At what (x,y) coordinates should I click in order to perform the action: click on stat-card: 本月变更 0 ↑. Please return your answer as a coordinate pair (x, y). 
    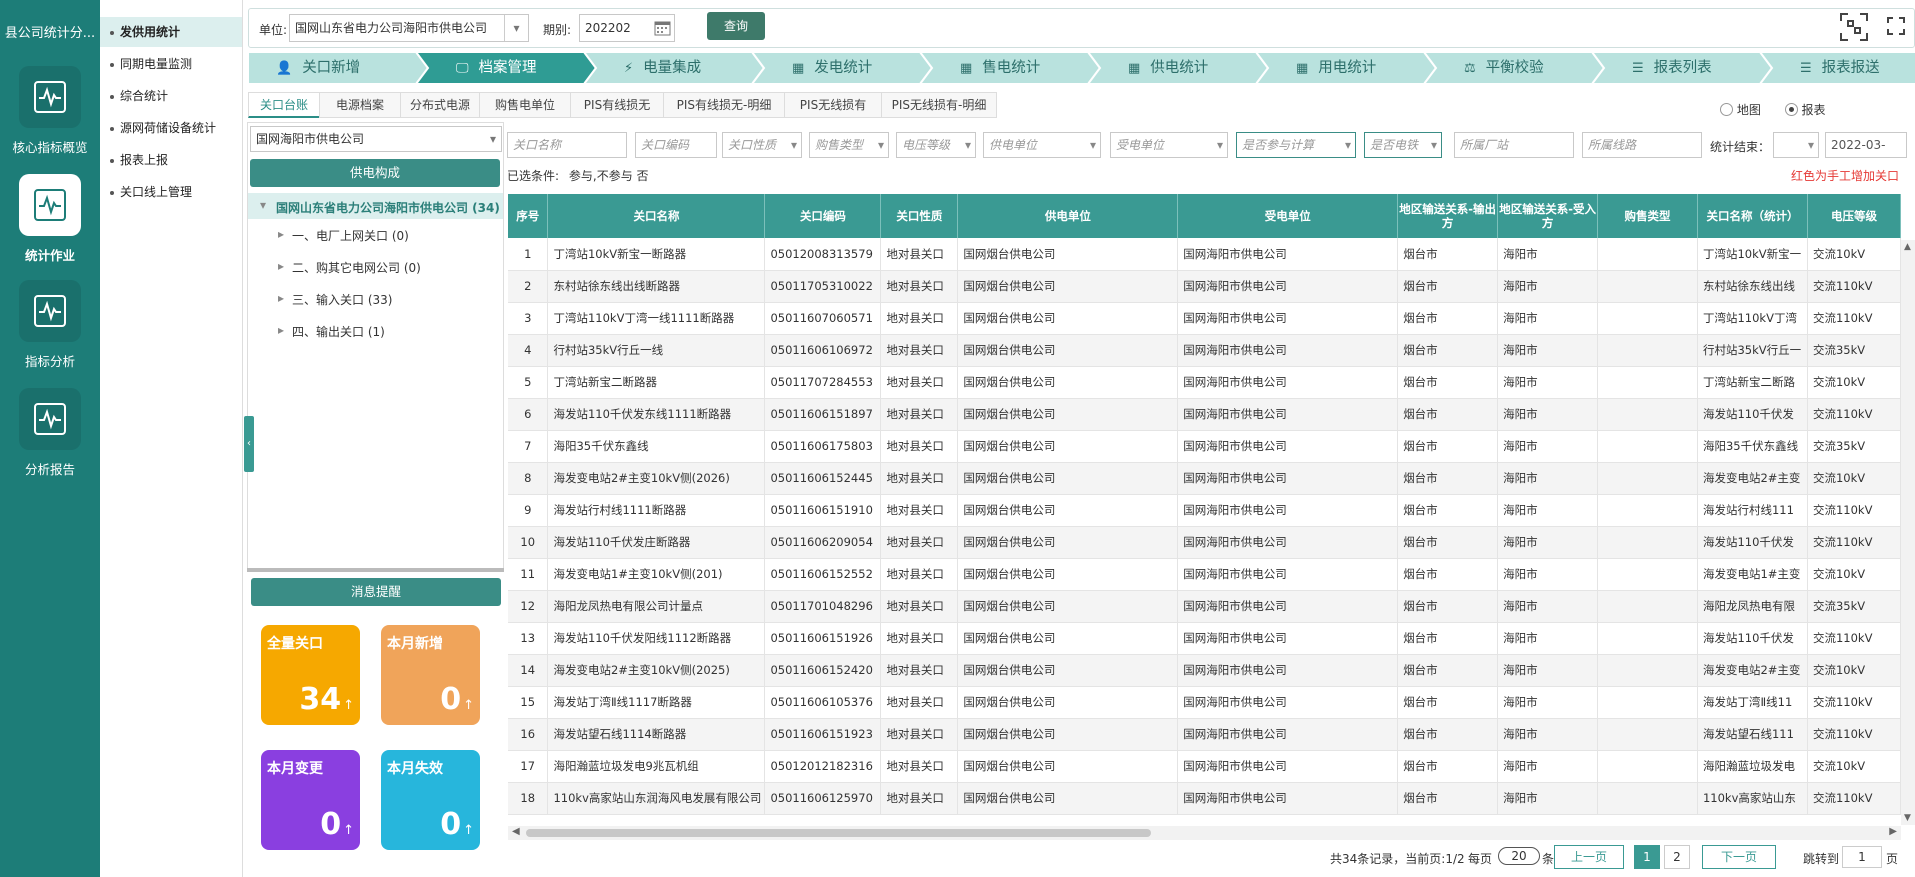
    Looking at the image, I should click on (310, 800).